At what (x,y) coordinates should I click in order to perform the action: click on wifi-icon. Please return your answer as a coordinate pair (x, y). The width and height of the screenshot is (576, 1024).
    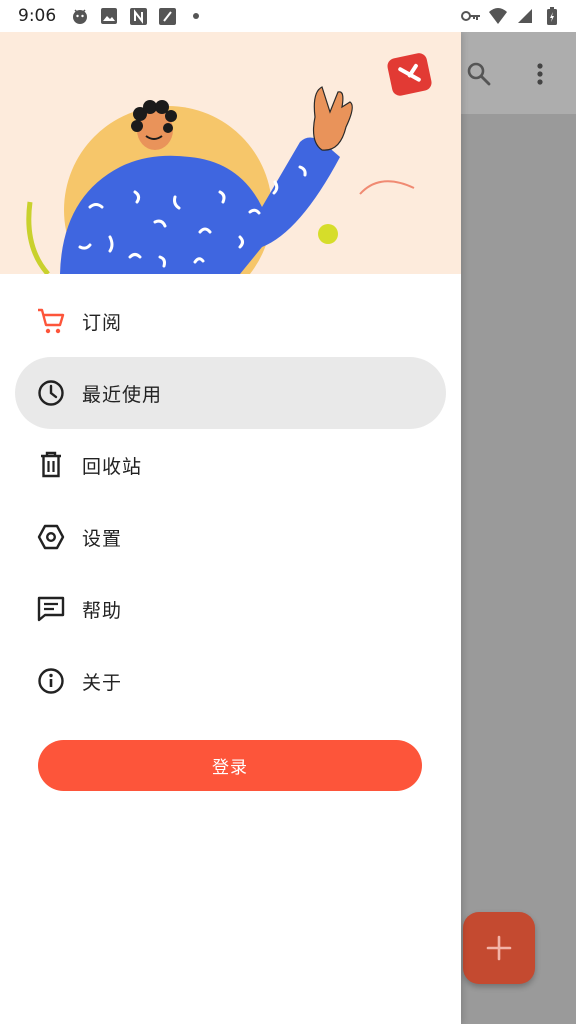
    Looking at the image, I should click on (498, 16).